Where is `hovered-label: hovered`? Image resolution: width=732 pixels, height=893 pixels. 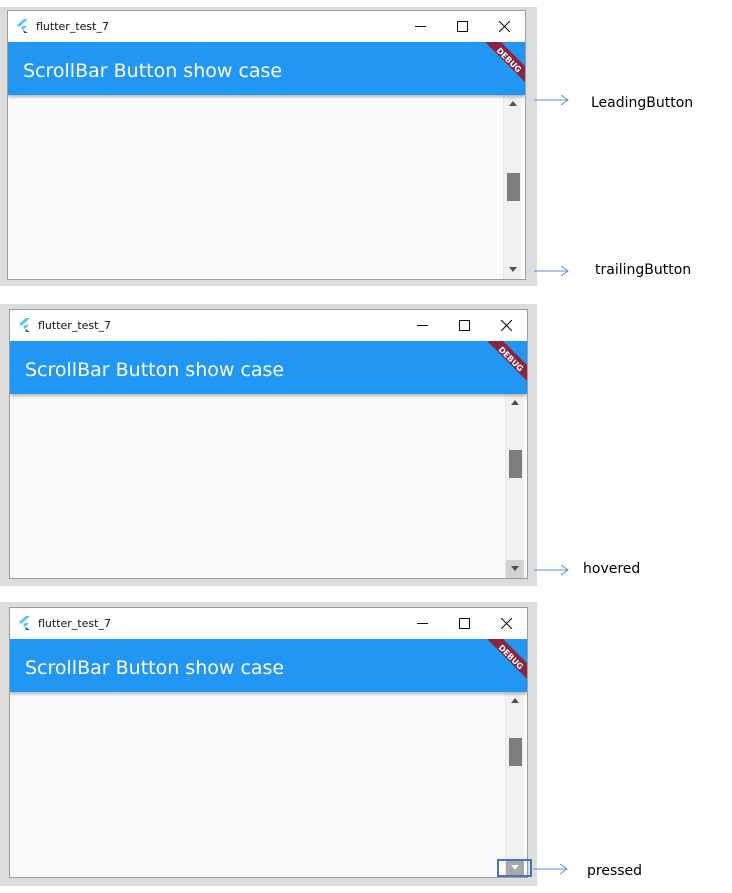 hovered-label: hovered is located at coordinates (612, 569).